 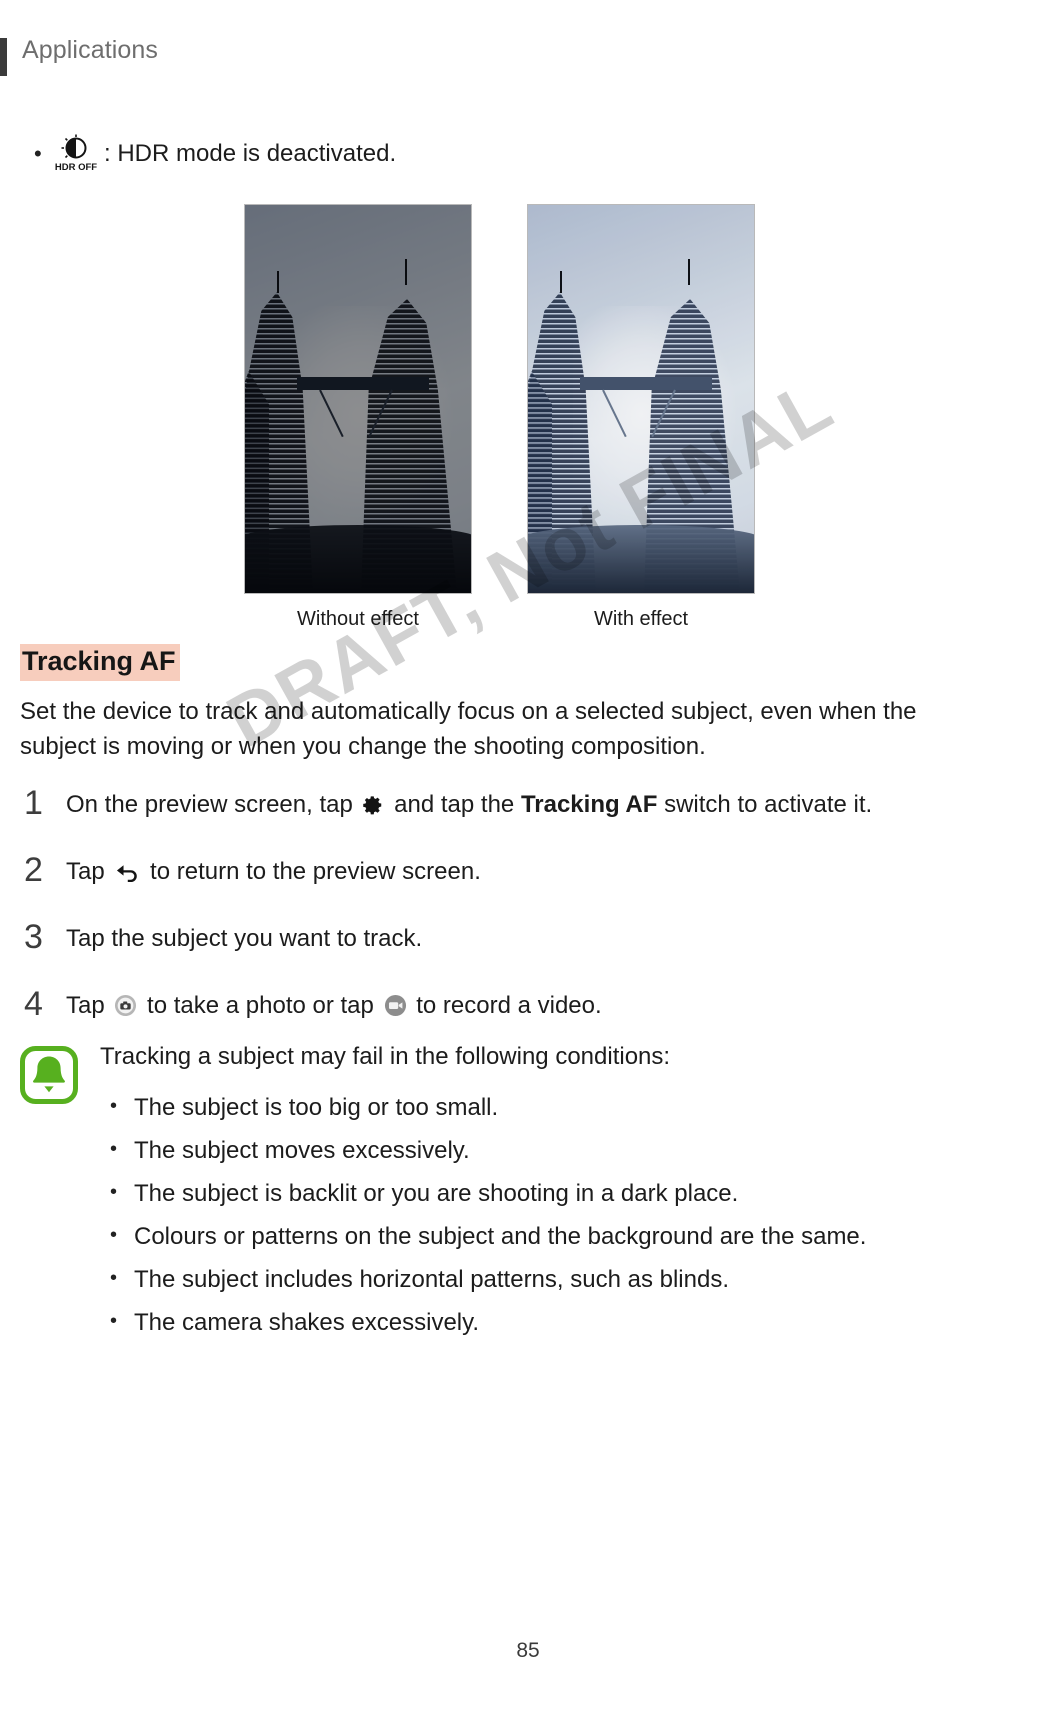 What do you see at coordinates (528, 1650) in the screenshot?
I see `page-number: 85` at bounding box center [528, 1650].